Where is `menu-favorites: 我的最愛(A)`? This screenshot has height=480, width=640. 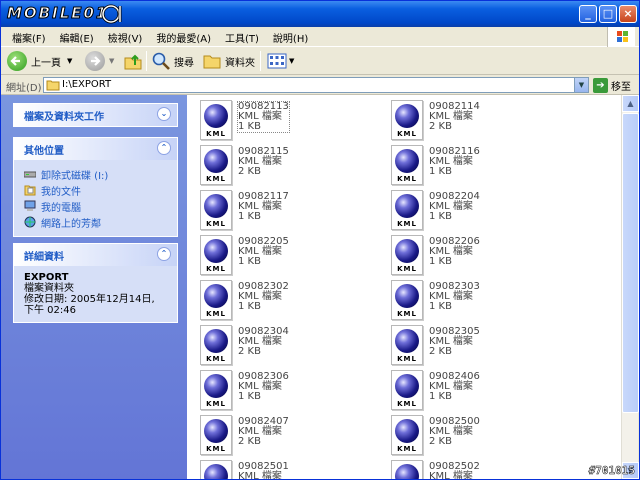 menu-favorites: 我的最愛(A) is located at coordinates (183, 37).